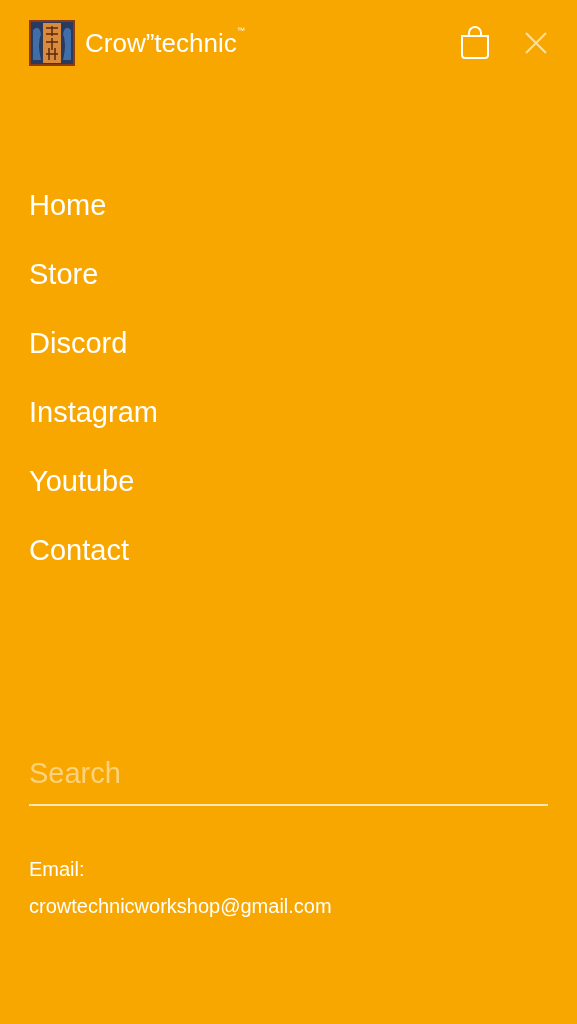 The height and width of the screenshot is (1024, 577). I want to click on email-link: crowtechnicworkshop@gmail.com, so click(180, 906).